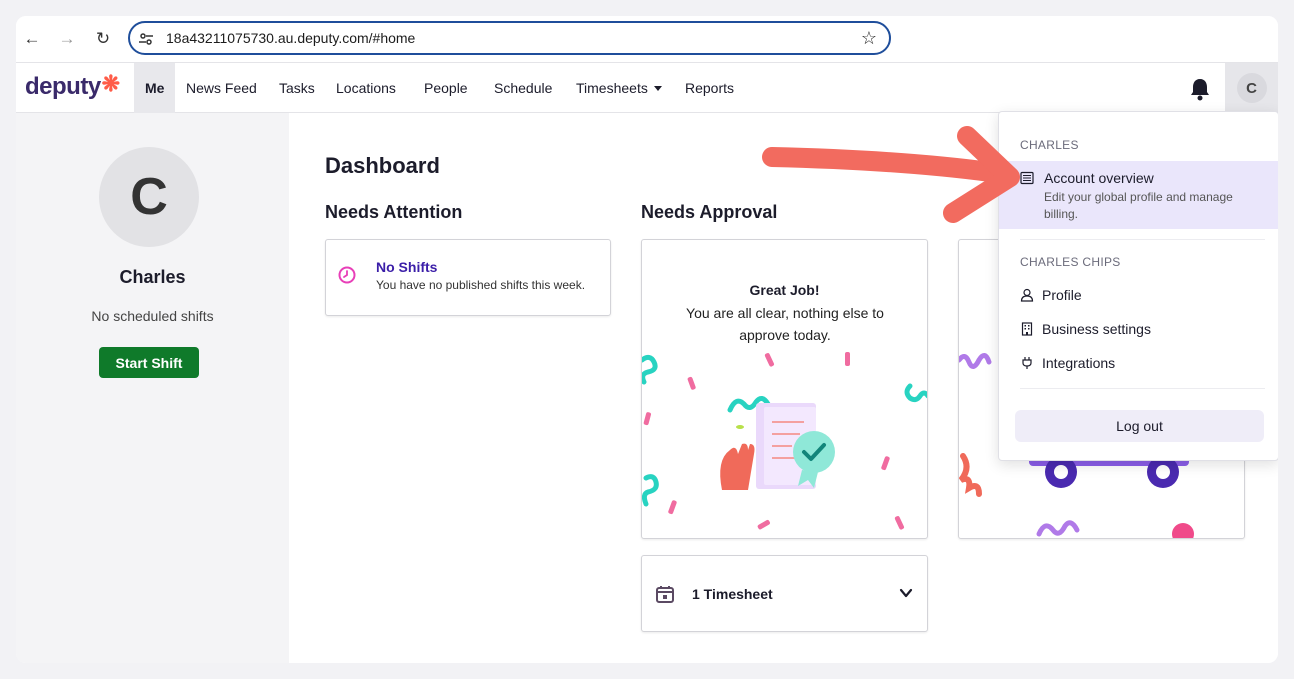  I want to click on no-shifts-title: No Shifts, so click(406, 267).